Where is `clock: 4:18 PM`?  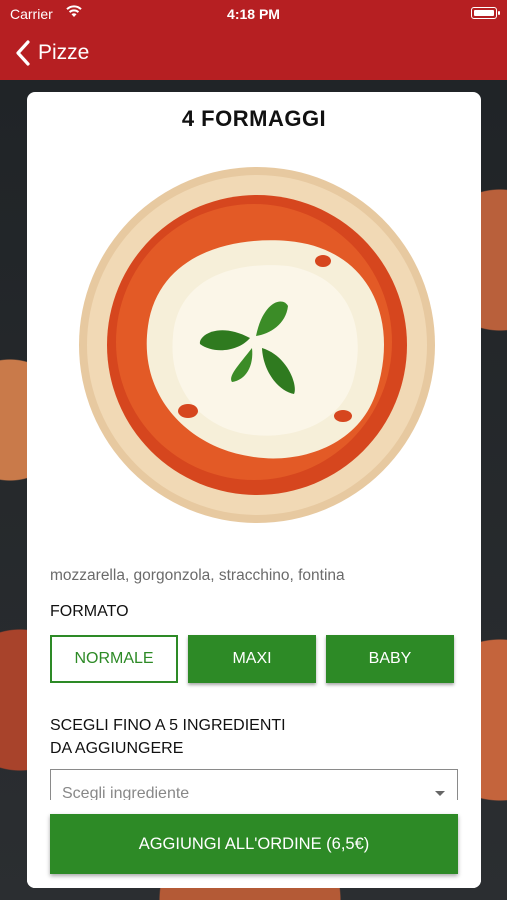 clock: 4:18 PM is located at coordinates (253, 14).